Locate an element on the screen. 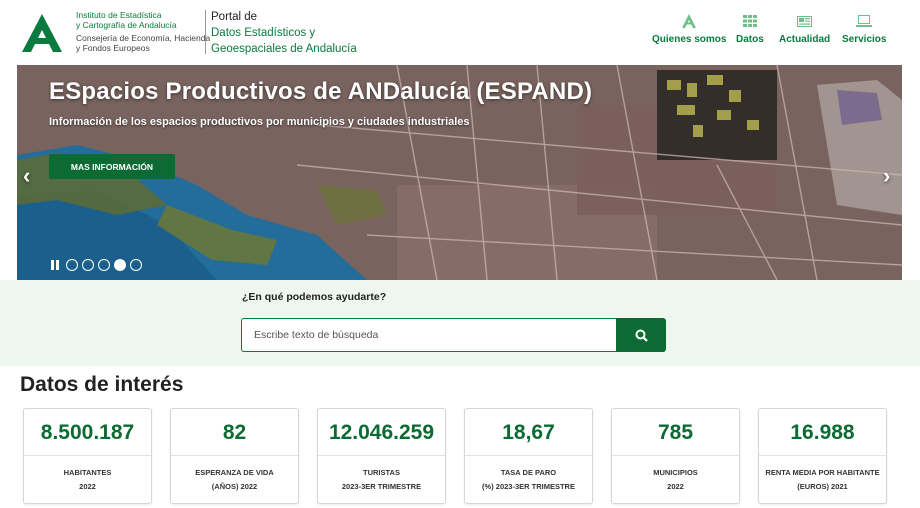 The image size is (920, 508). stat-value: 16.988 is located at coordinates (822, 432).